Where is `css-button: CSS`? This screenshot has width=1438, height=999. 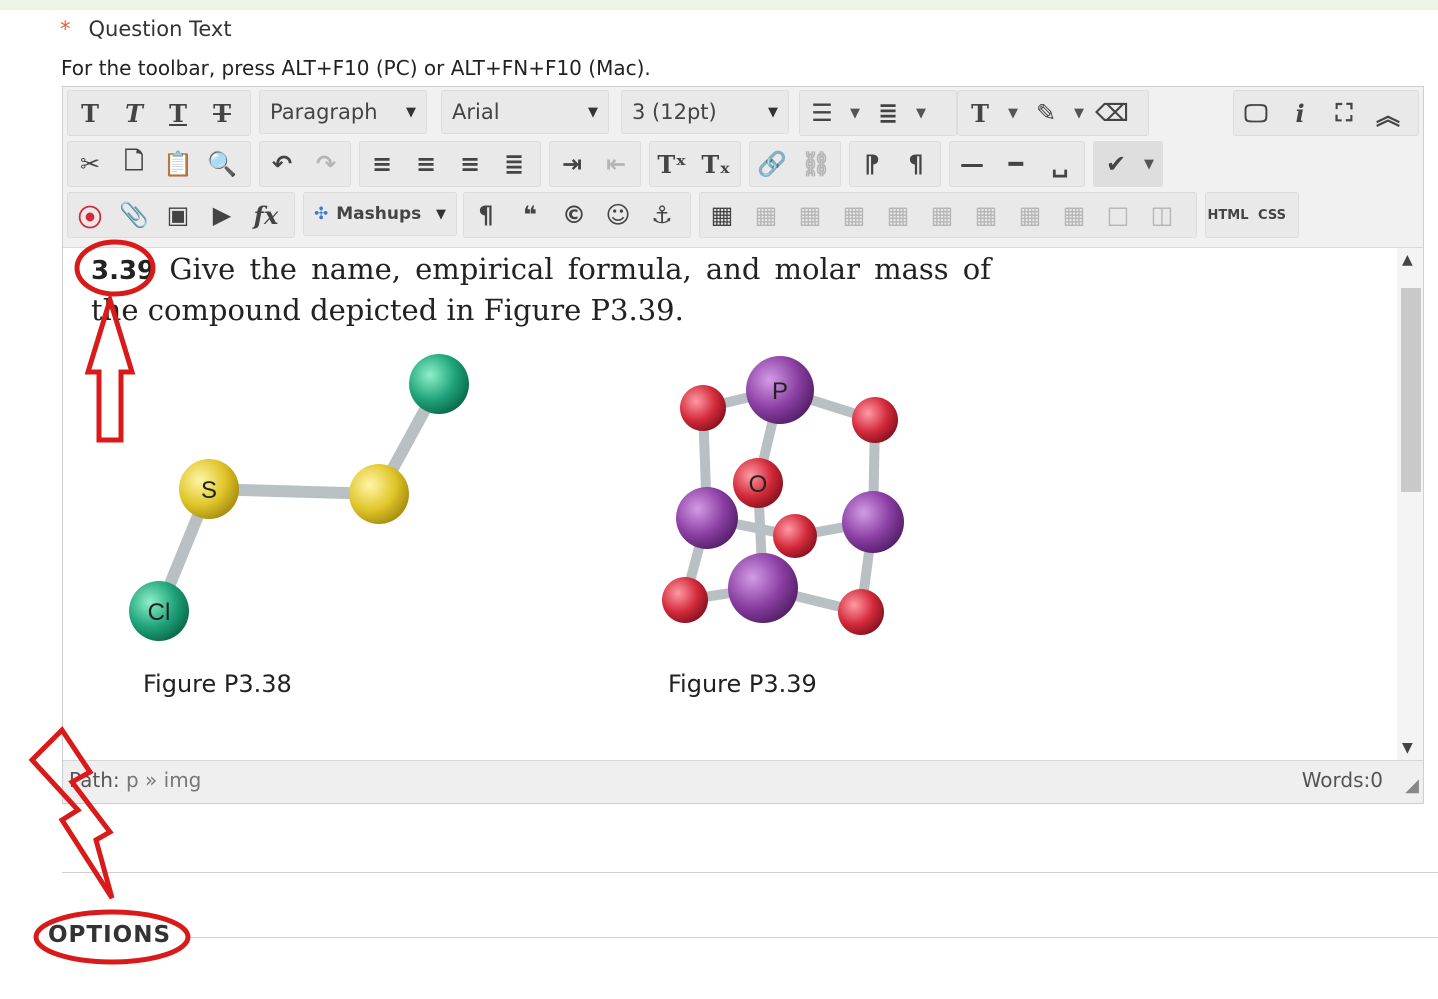 css-button: CSS is located at coordinates (1272, 215).